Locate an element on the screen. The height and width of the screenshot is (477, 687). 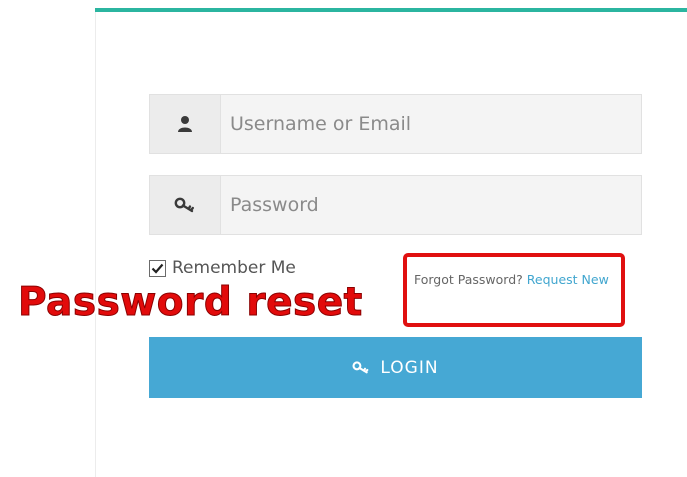
card-top-accent-bar is located at coordinates (391, 10).